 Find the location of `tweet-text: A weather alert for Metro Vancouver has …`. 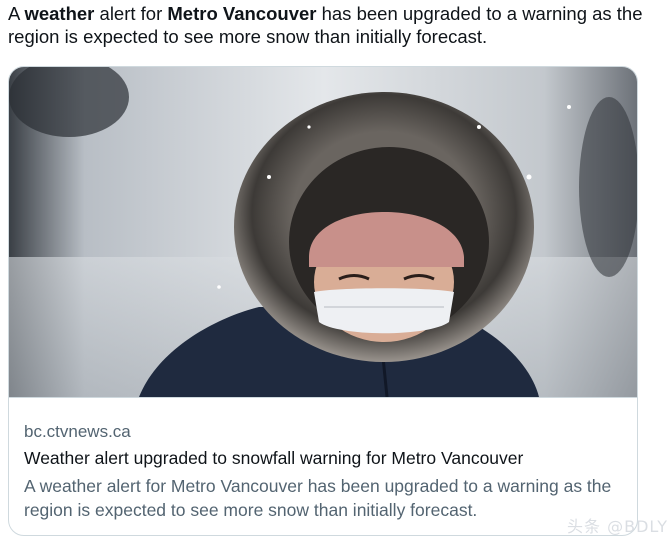

tweet-text: A weather alert for Metro Vancouver has … is located at coordinates (333, 25).